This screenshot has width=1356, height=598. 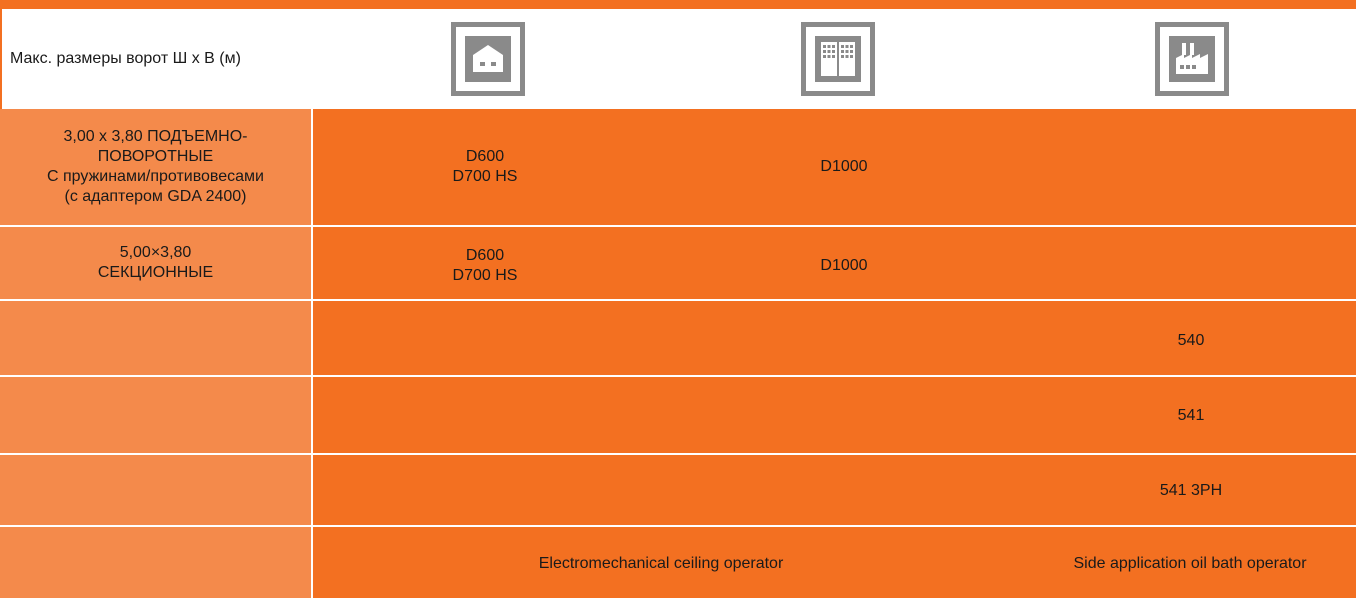 I want to click on table-row: 5,00×3,80 СЕКЦИОННЫЕ D600 D700 HS D1000, so click(x=678, y=263).